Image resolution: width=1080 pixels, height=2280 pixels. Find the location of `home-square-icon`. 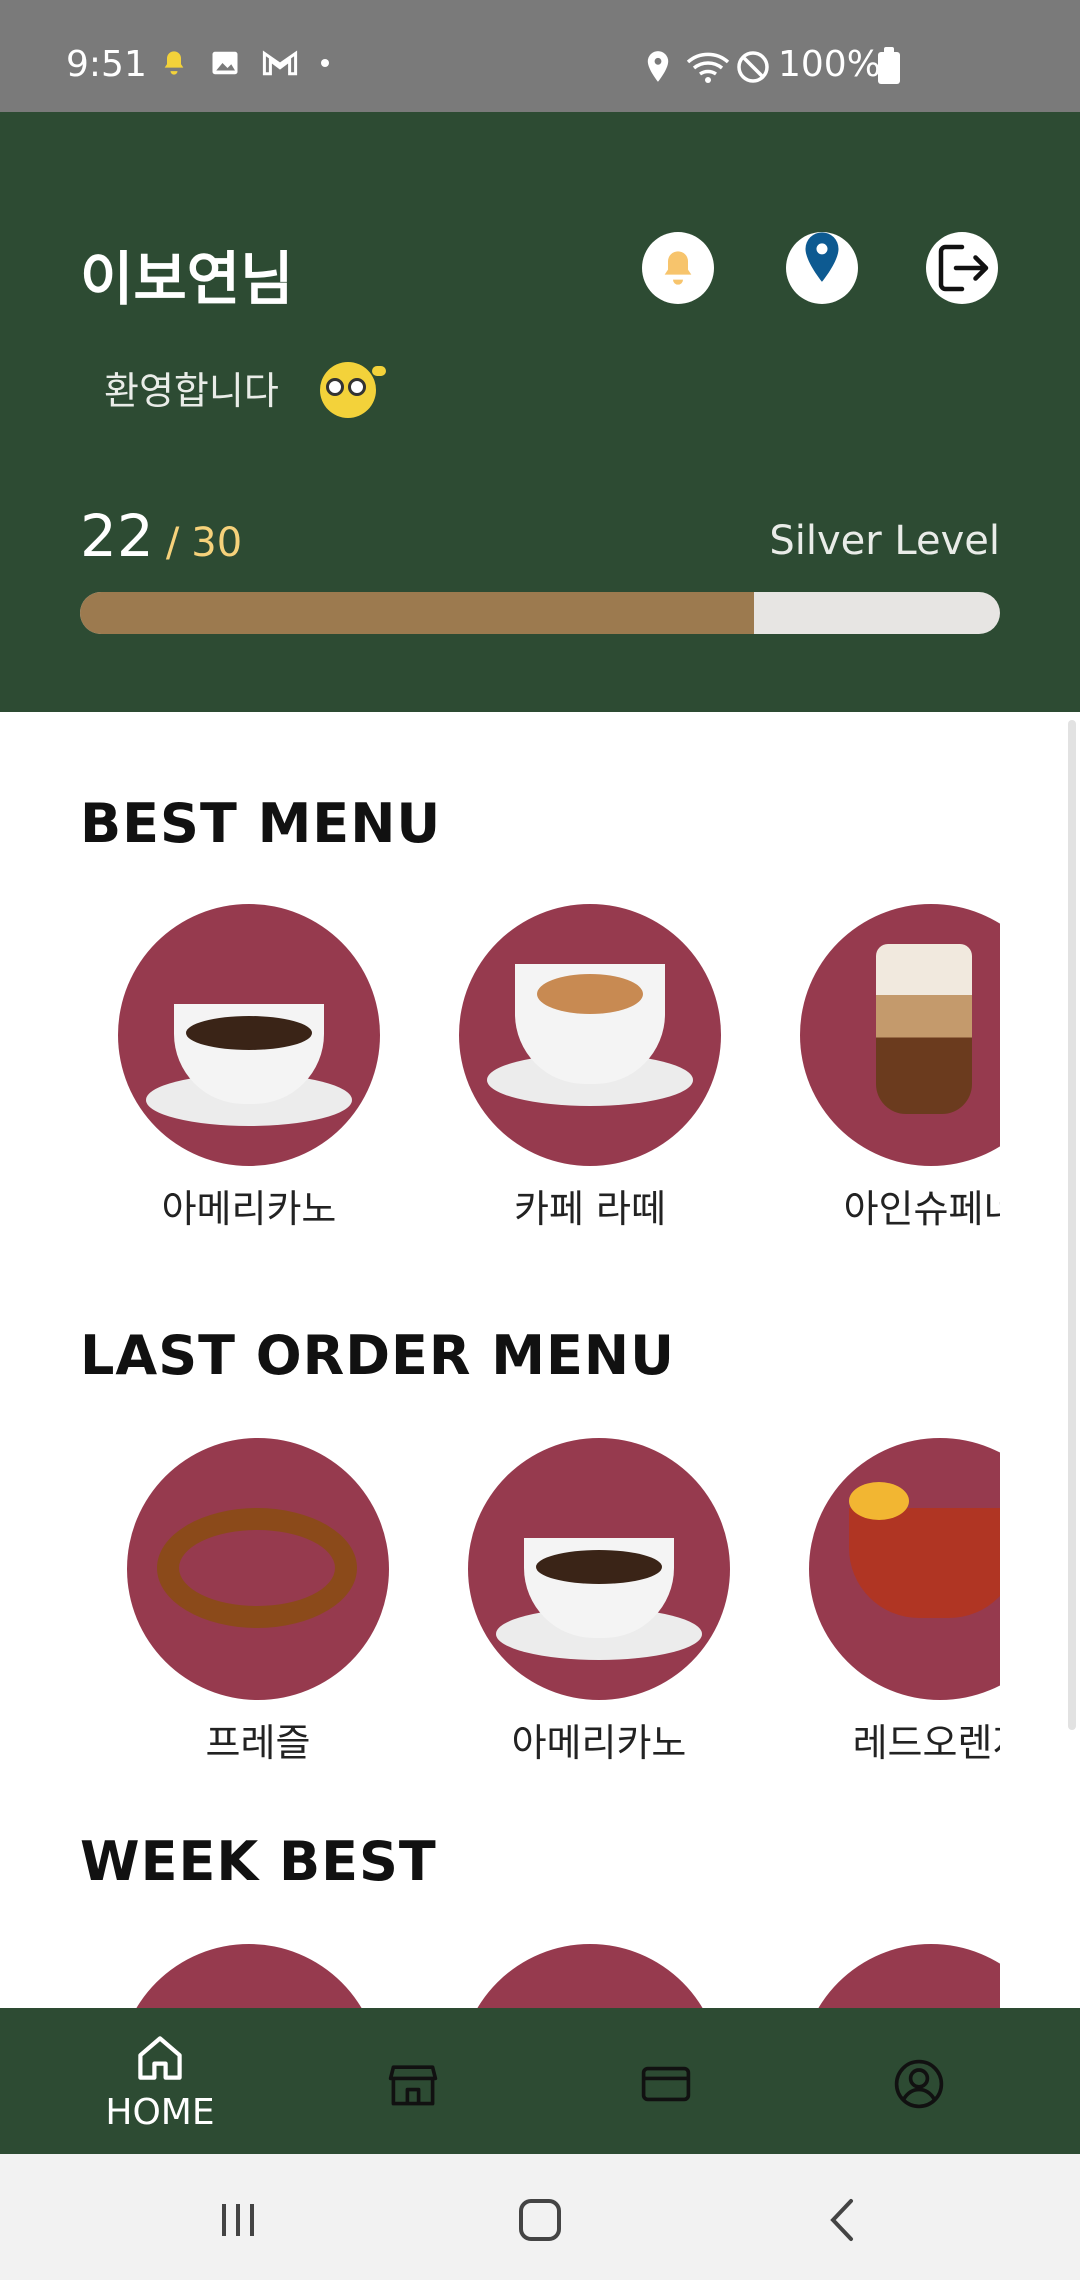

home-square-icon is located at coordinates (540, 2220).